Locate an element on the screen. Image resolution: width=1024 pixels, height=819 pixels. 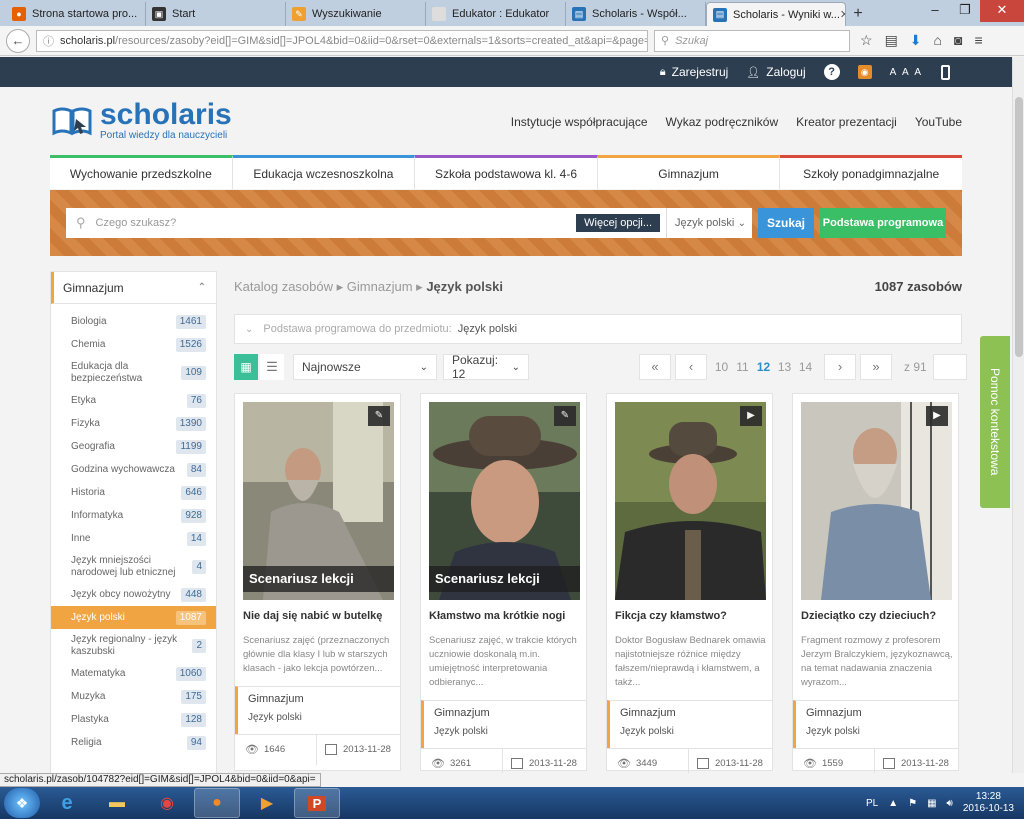
level-tab-gimnazjum: Gimnazjum is located at coordinates (689, 172).